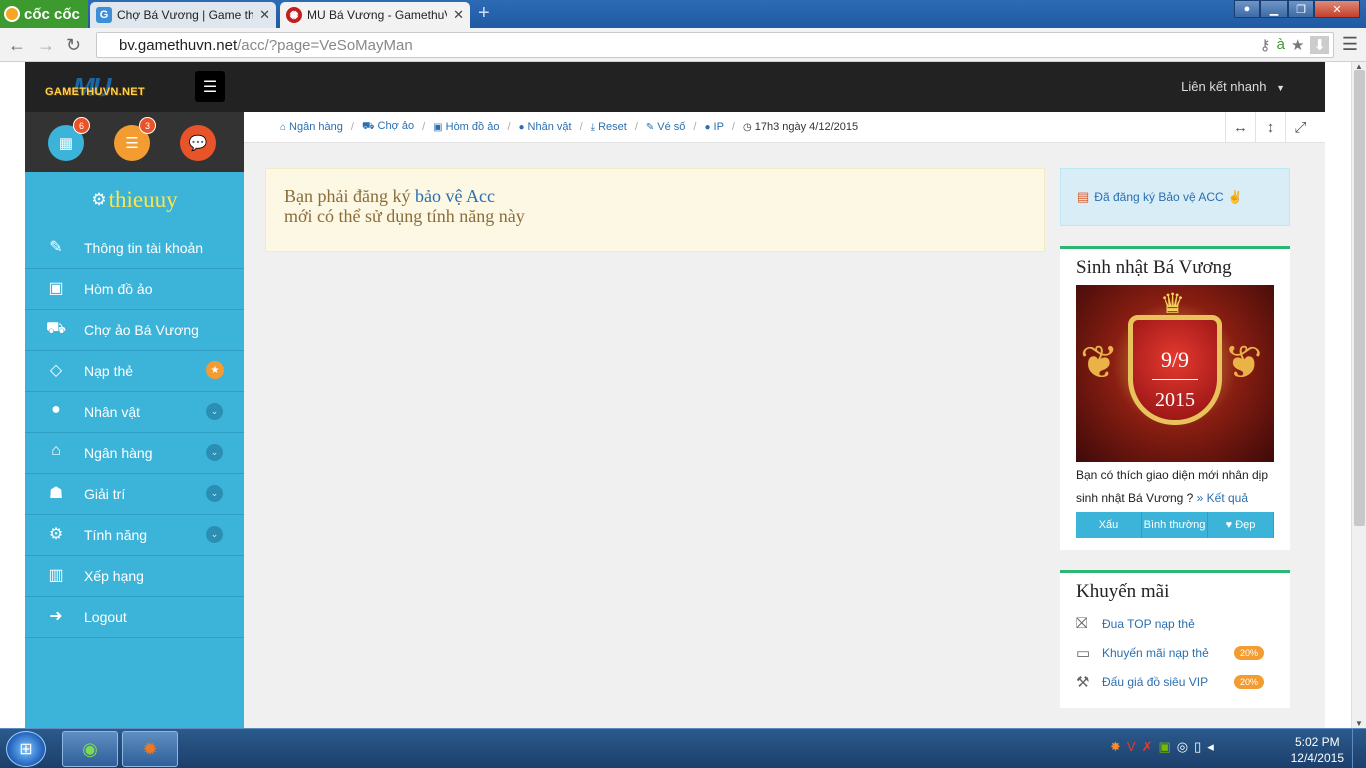 This screenshot has width=1366, height=768. What do you see at coordinates (666, 127) in the screenshot?
I see `breadcrumb-item-lottery: ✎ Vé số` at bounding box center [666, 127].